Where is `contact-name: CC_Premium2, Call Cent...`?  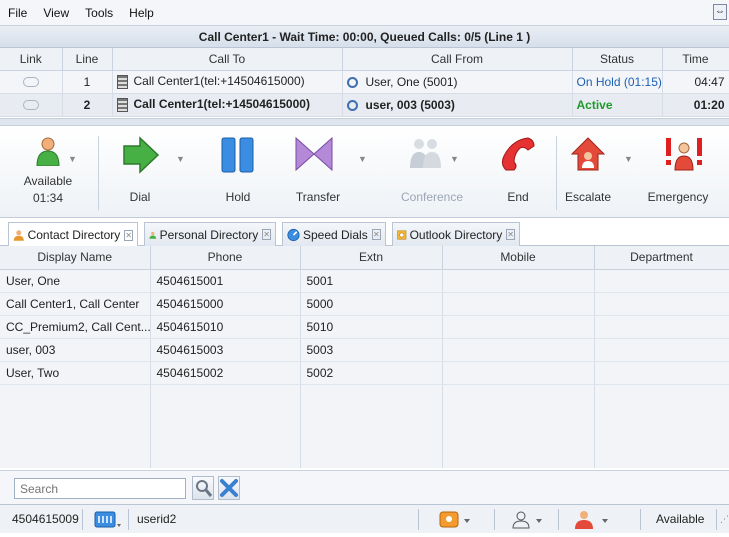 contact-name: CC_Premium2, Call Cent... is located at coordinates (75, 327).